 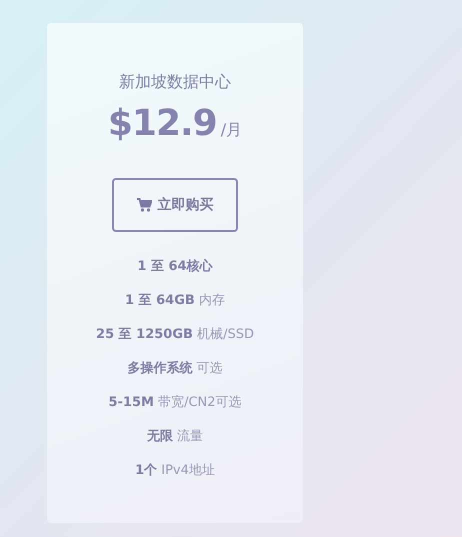 I want to click on price-period: /月, so click(x=231, y=130).